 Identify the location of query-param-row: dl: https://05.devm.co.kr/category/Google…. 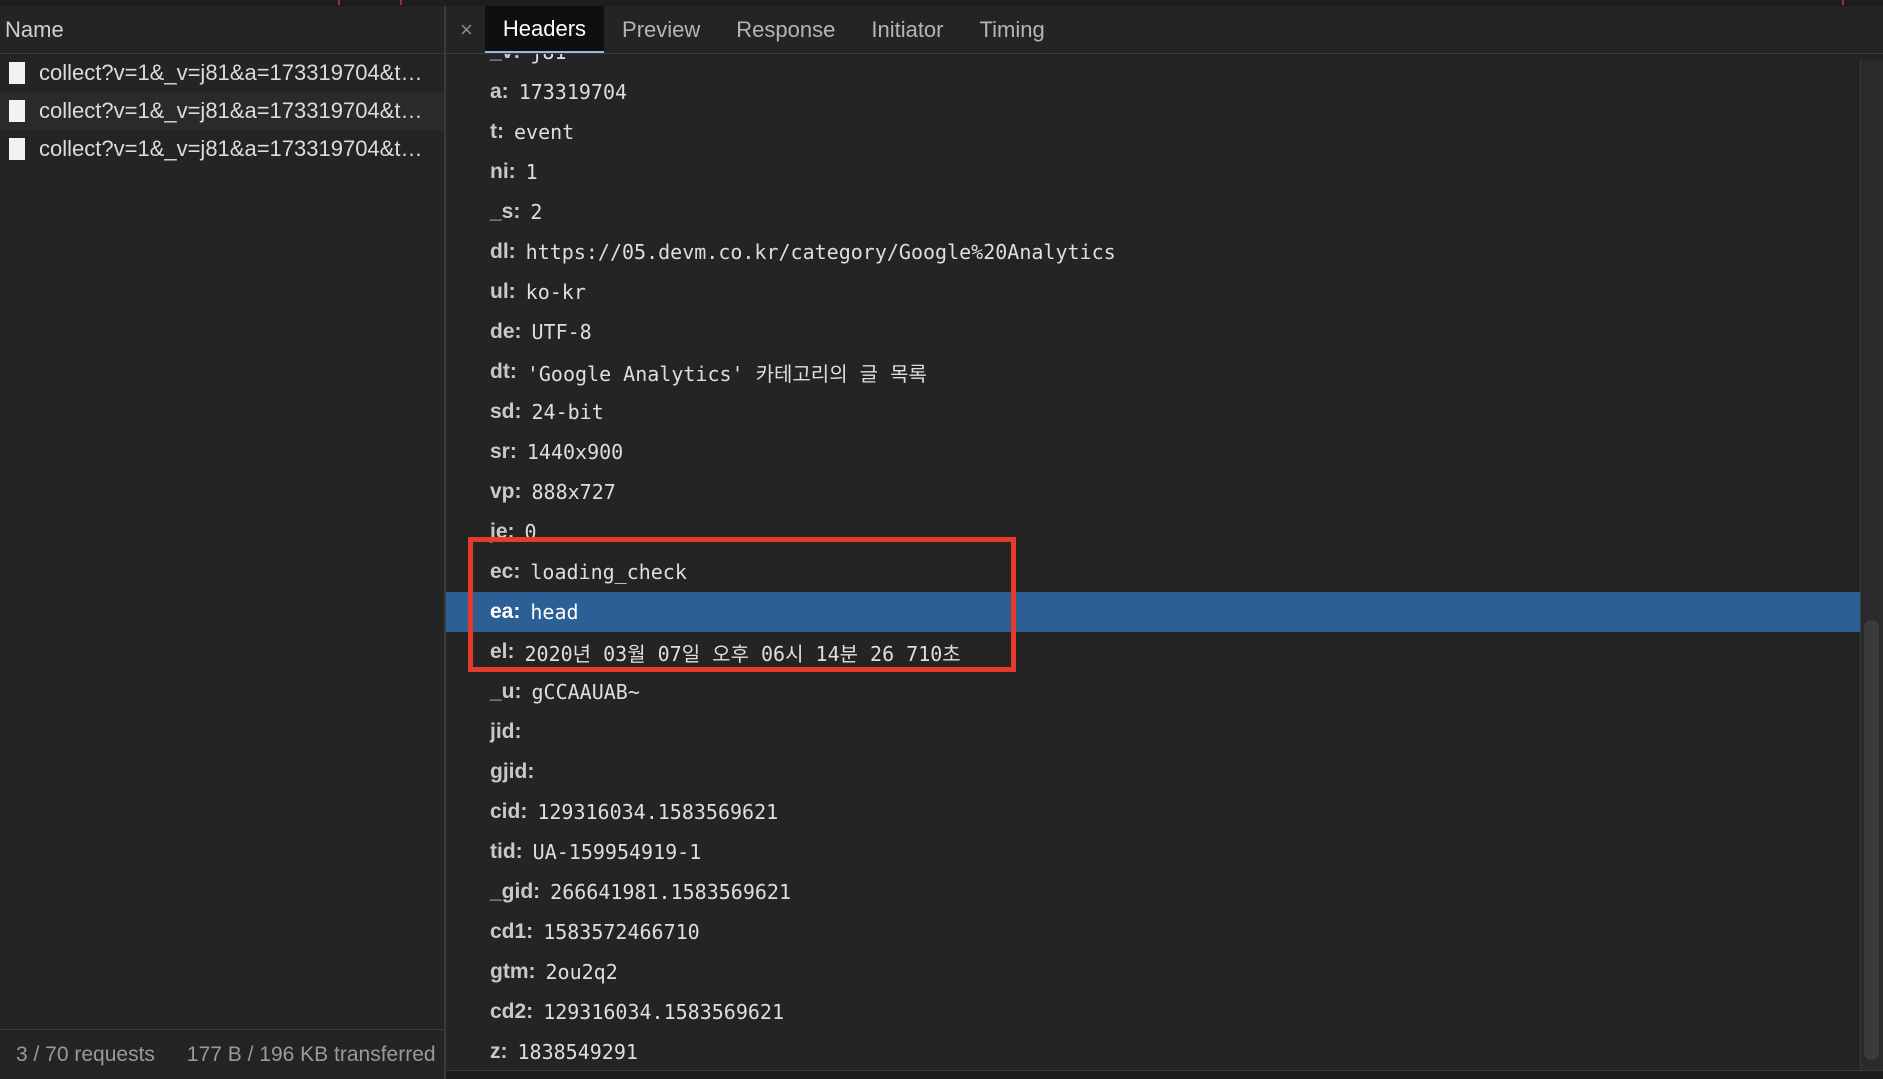
(1153, 252).